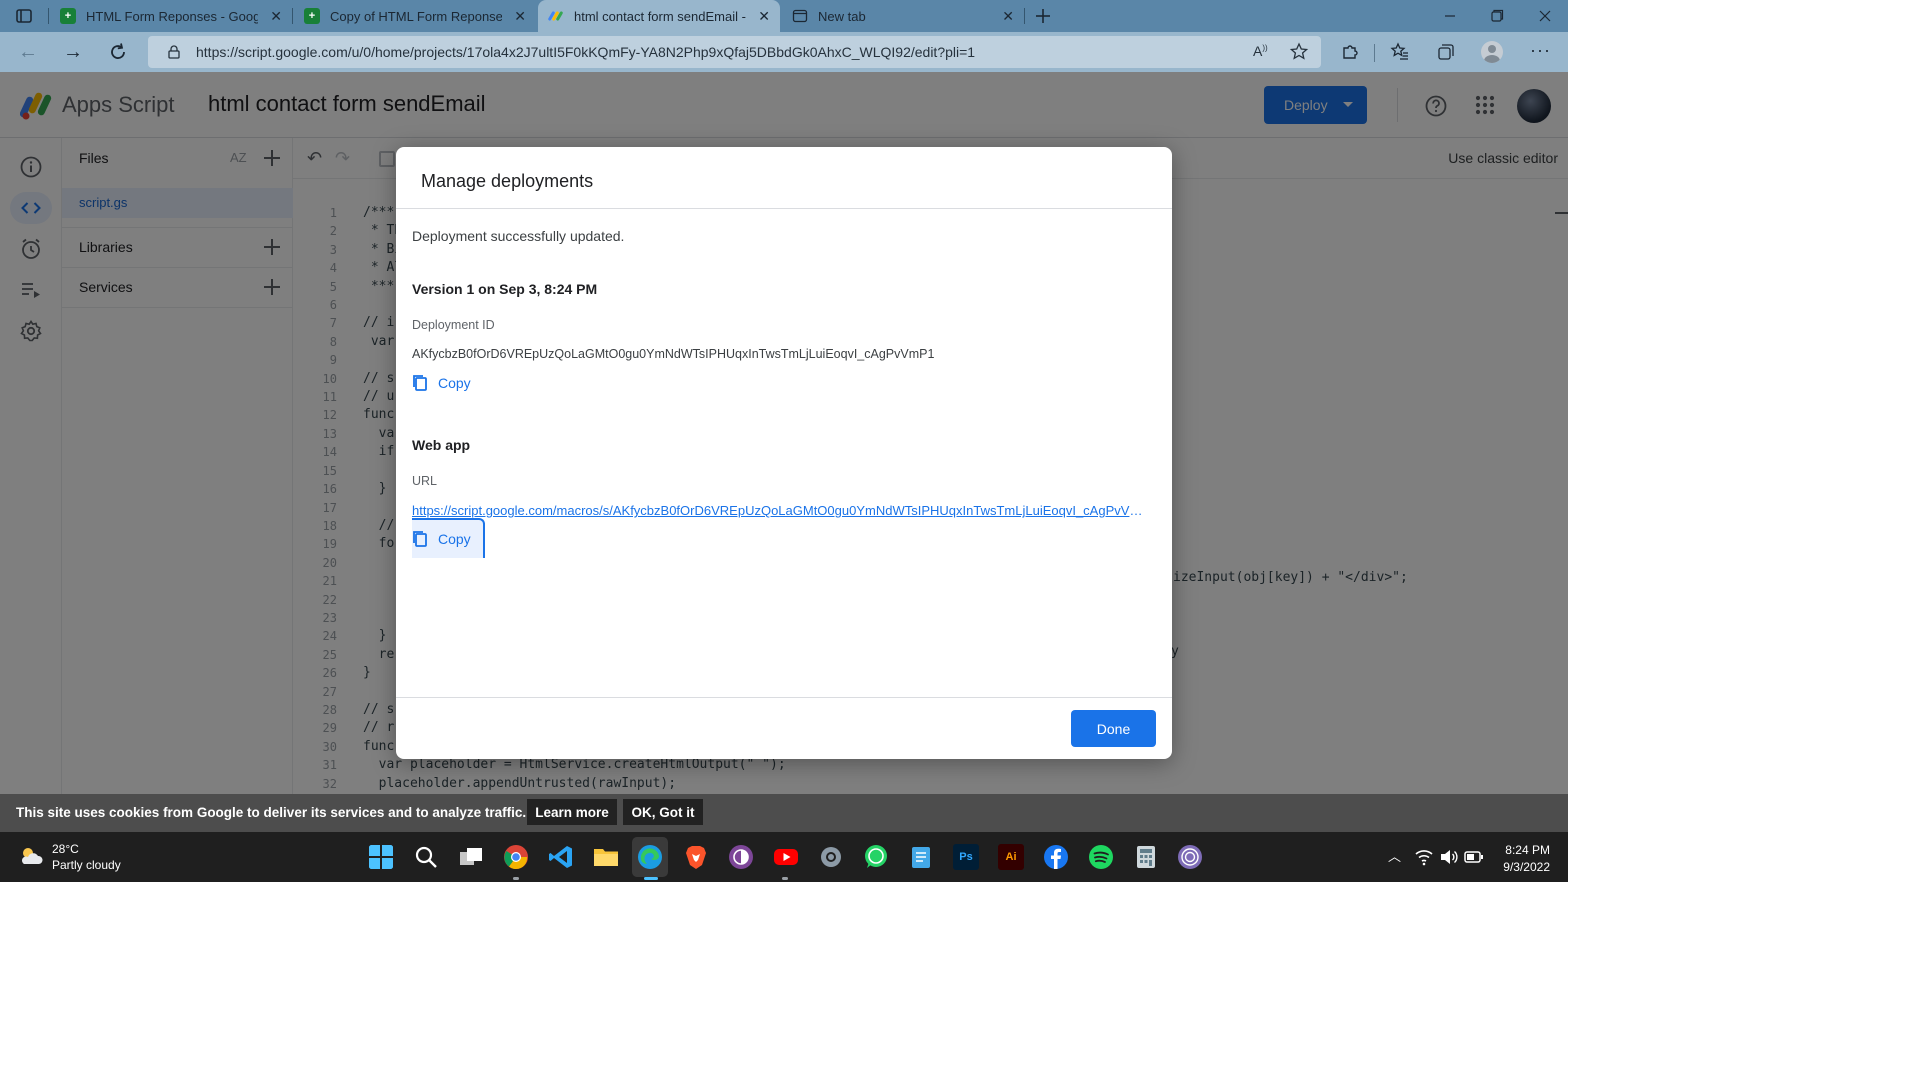 The width and height of the screenshot is (1920, 1080). What do you see at coordinates (572, 812) in the screenshot?
I see `learn-more-button: Learn more` at bounding box center [572, 812].